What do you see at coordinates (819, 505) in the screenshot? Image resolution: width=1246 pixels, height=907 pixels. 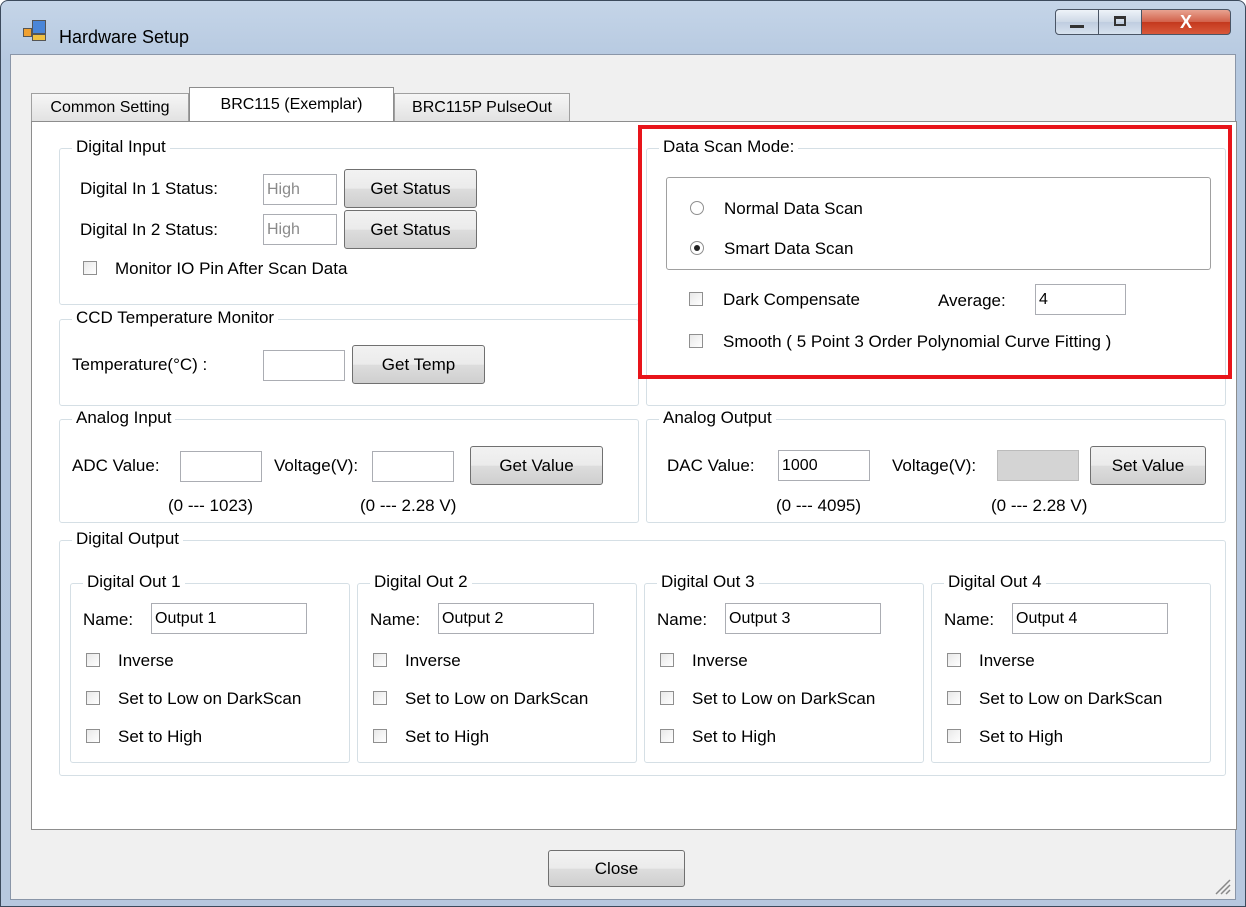 I see `dac-range-label: (0 --- 4095)` at bounding box center [819, 505].